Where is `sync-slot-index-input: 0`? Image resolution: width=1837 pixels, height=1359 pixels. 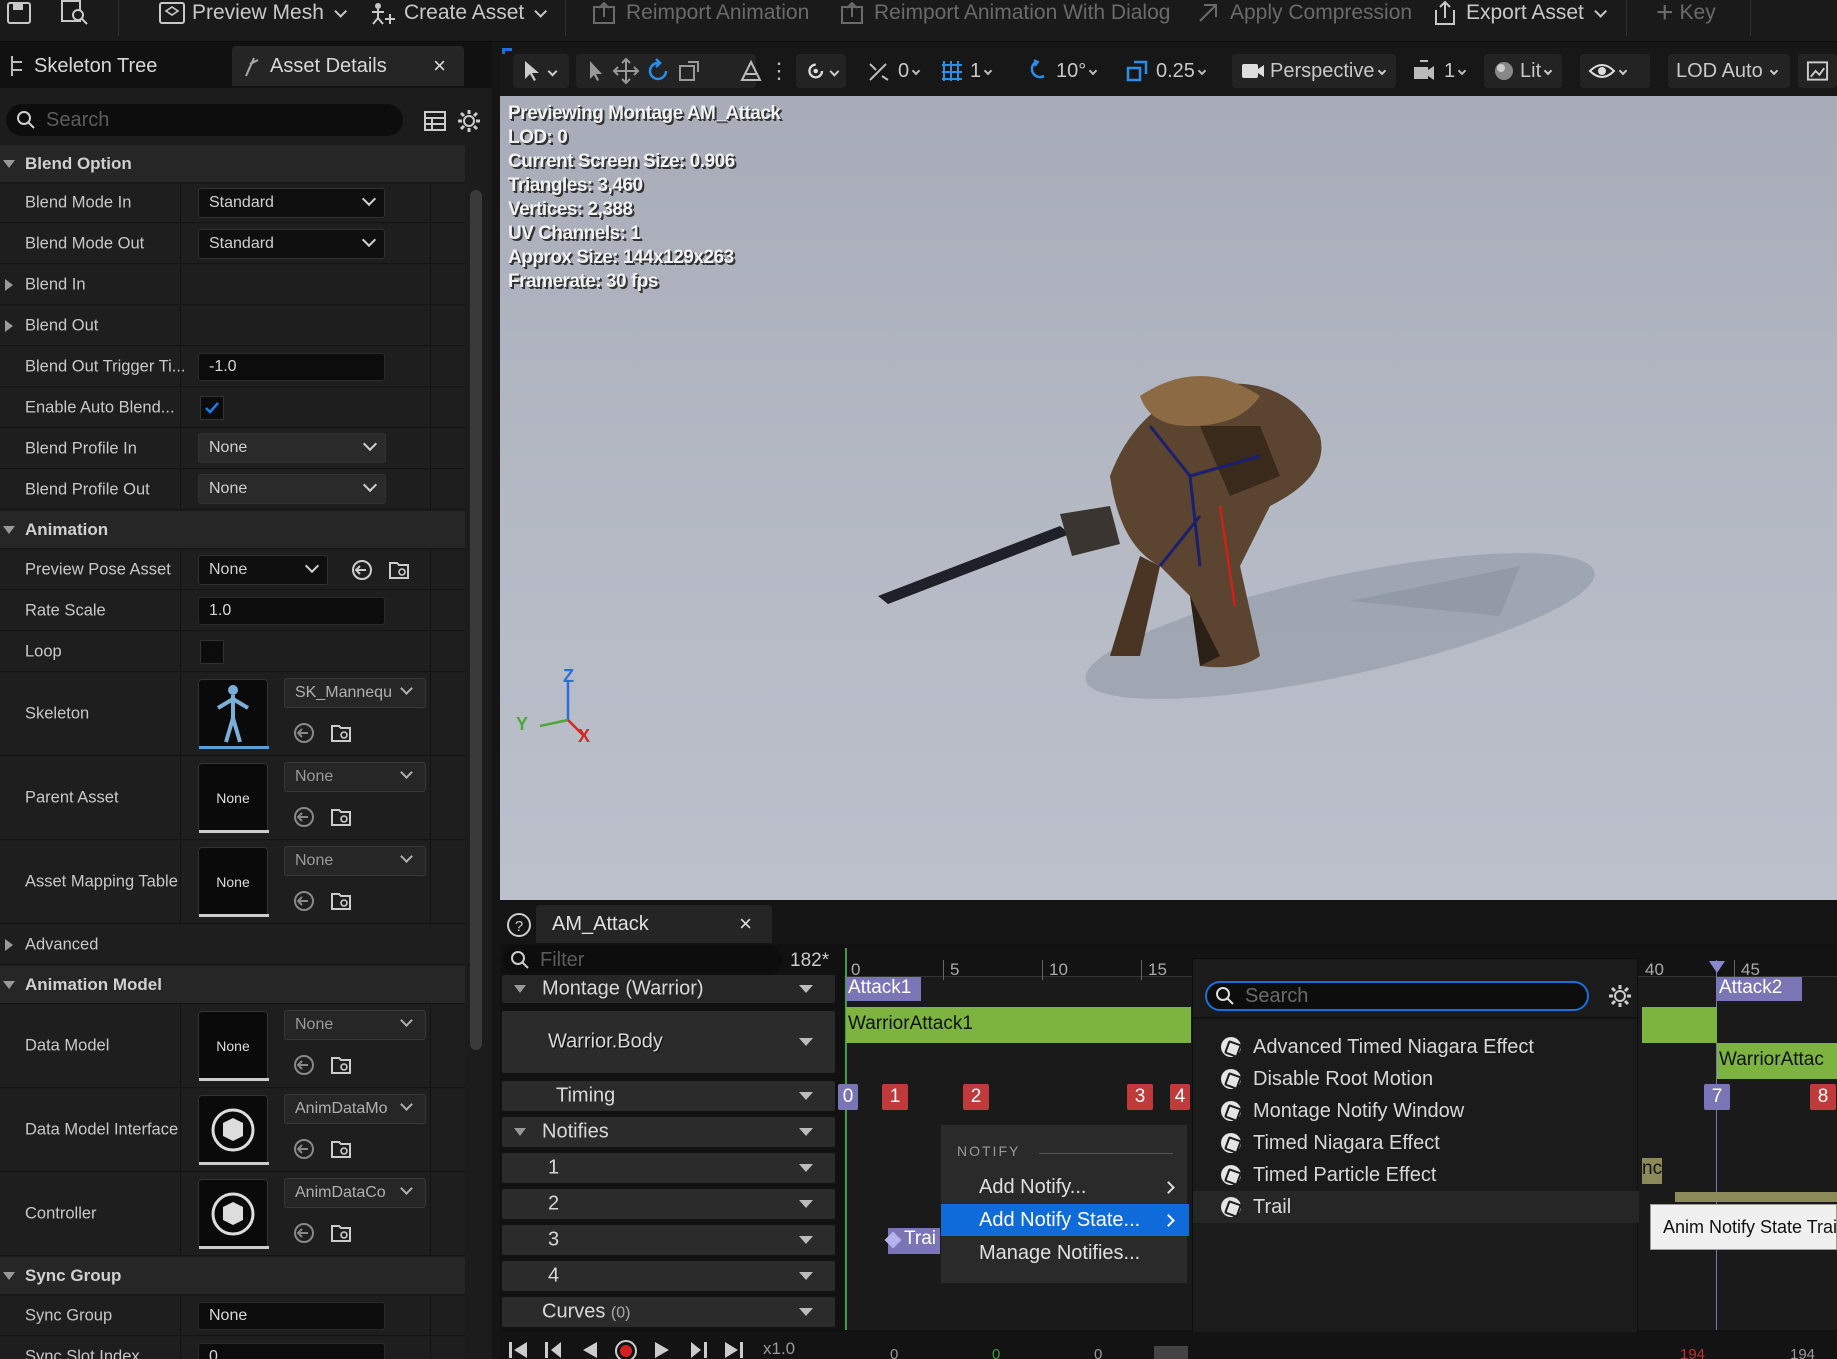
sync-slot-index-input: 0 is located at coordinates (291, 1351).